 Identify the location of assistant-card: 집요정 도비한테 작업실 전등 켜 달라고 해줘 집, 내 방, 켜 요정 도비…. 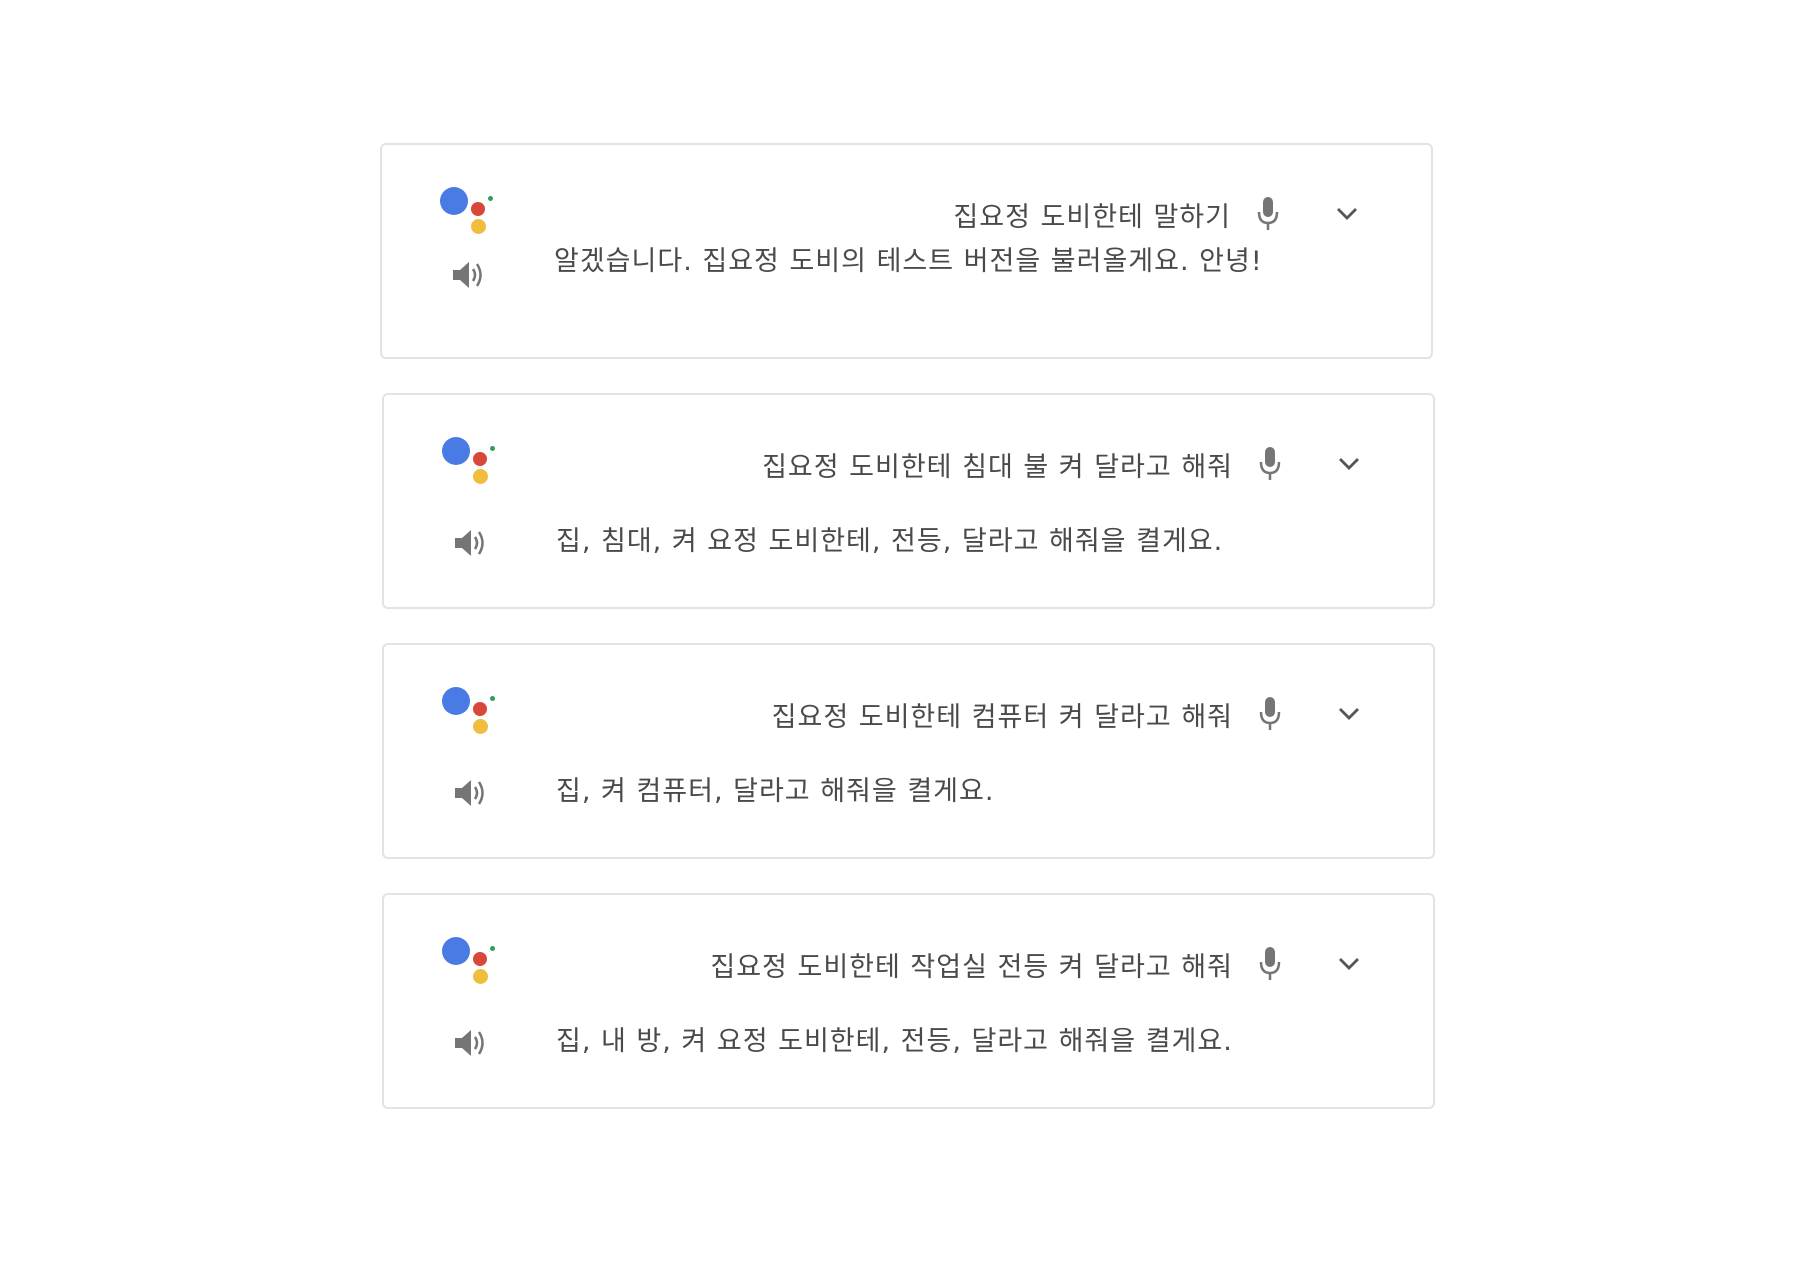
(908, 1001).